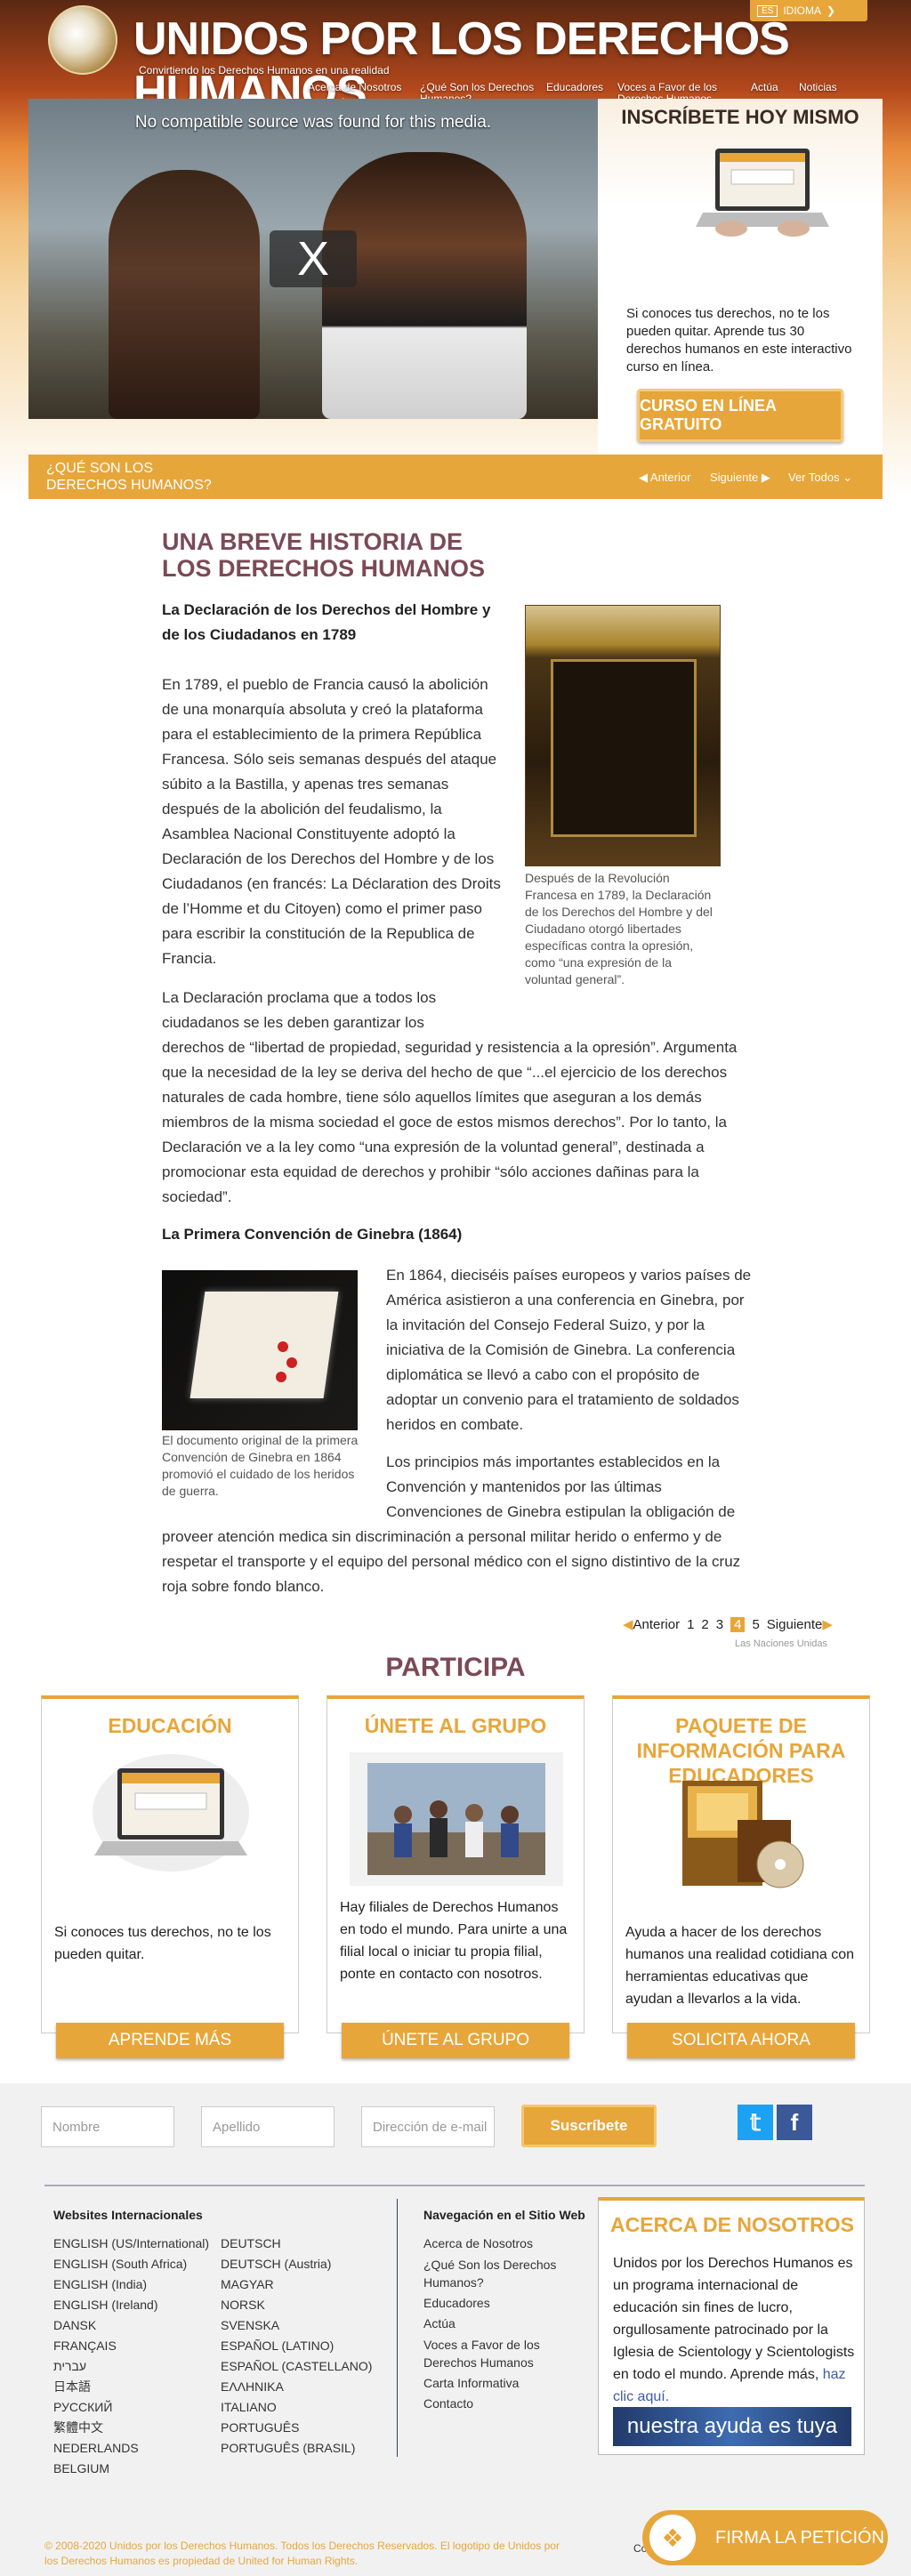 The width and height of the screenshot is (911, 2576). I want to click on join-group-button: ÚNETE AL GRUPO, so click(455, 2040).